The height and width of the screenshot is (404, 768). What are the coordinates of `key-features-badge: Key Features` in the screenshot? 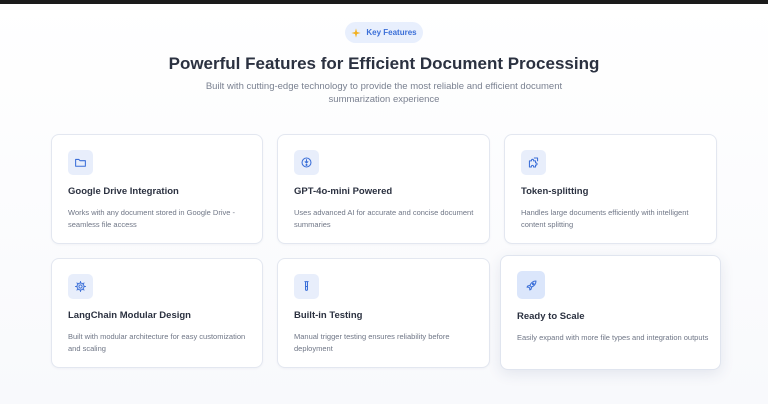 It's located at (384, 32).